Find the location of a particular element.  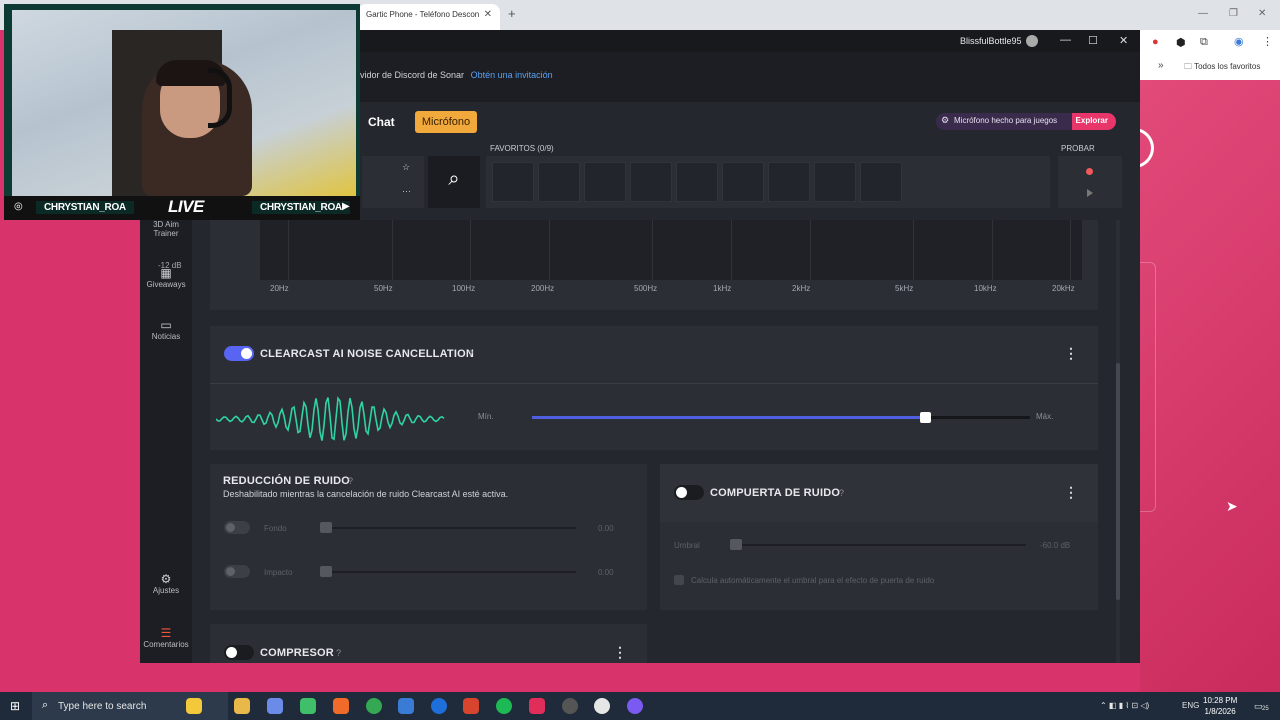

nav-item-feedback: ☰ Comentarios is located at coordinates (166, 637).